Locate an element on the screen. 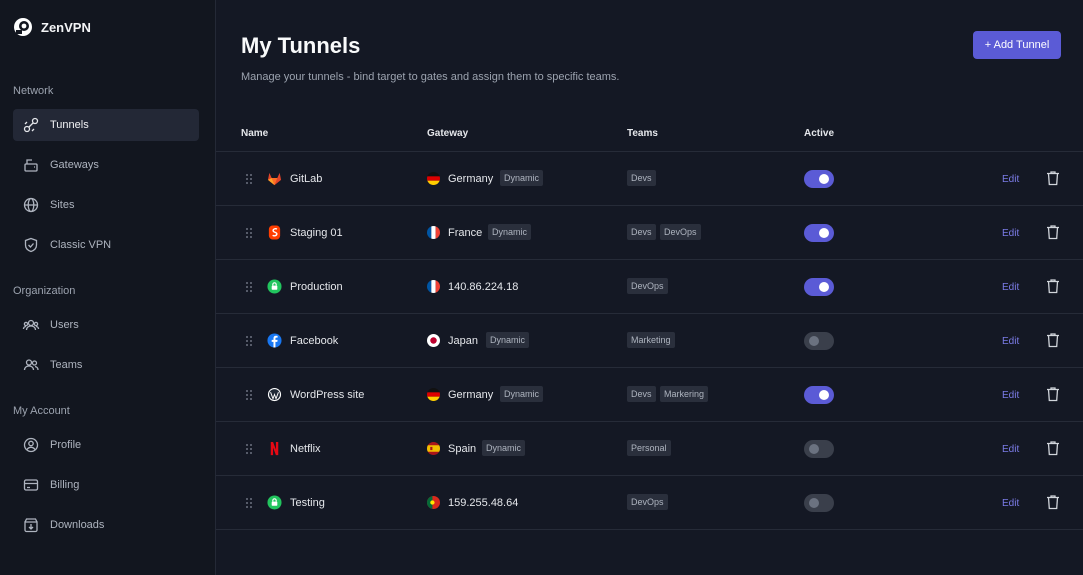 This screenshot has height=575, width=1083. sidebar-item-billing: Billing is located at coordinates (106, 485).